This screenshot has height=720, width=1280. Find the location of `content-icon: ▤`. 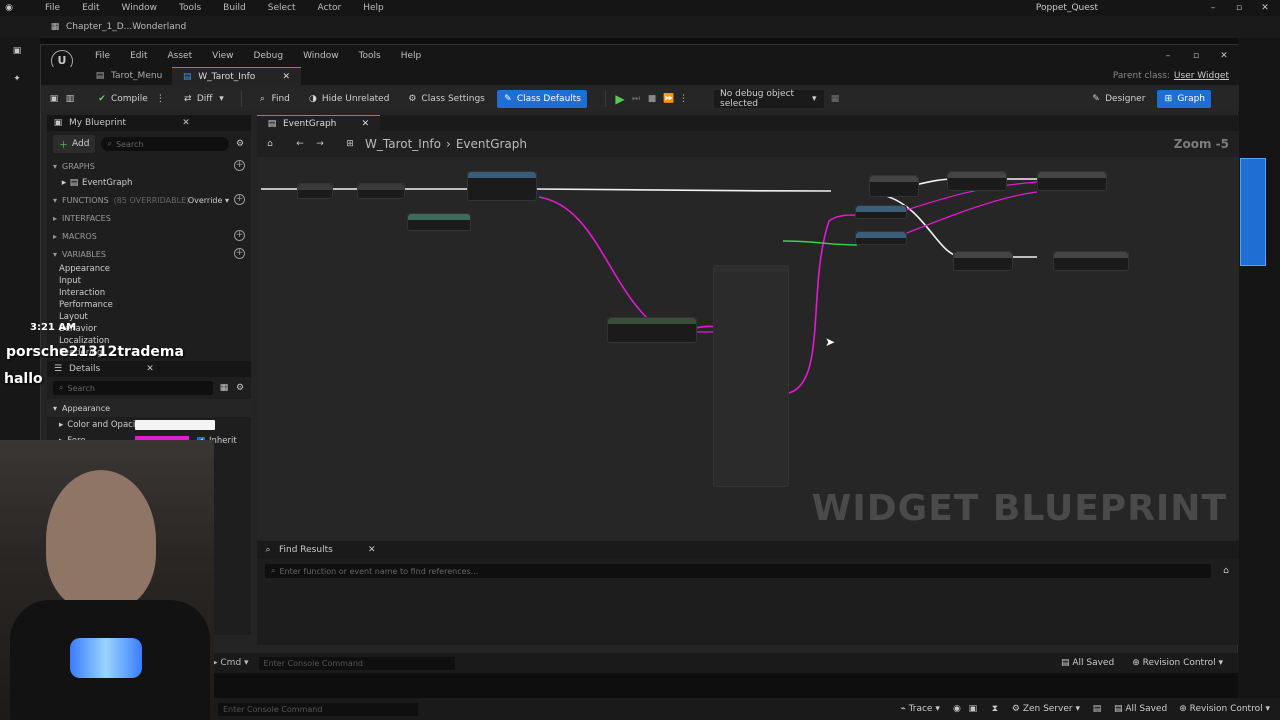

content-icon: ▤ is located at coordinates (1097, 709).